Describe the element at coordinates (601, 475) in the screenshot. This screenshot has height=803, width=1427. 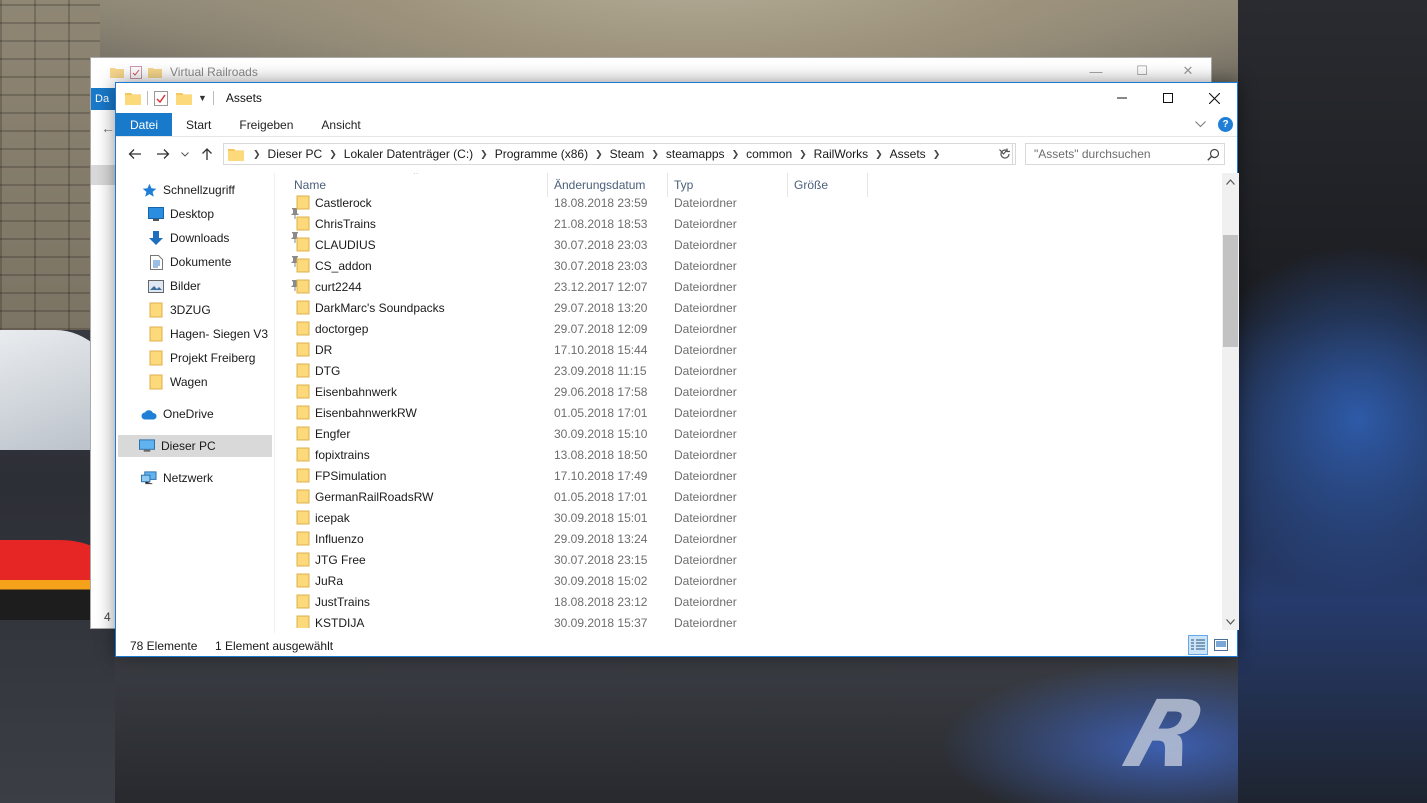
I see `file-date: 17.10.2018 17:49` at that location.